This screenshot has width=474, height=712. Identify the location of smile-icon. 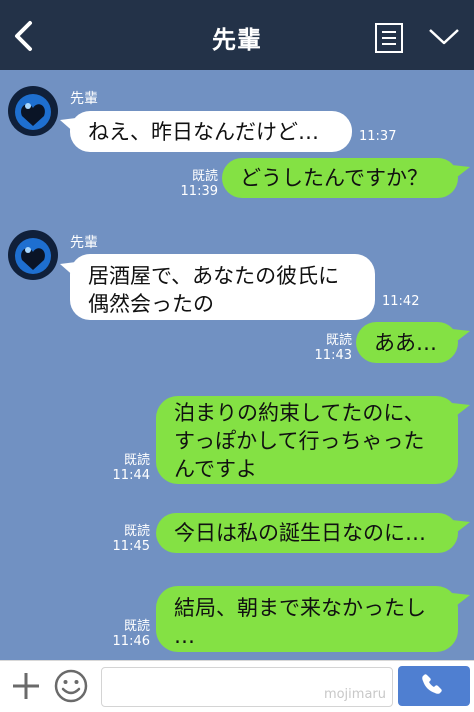
(71, 686).